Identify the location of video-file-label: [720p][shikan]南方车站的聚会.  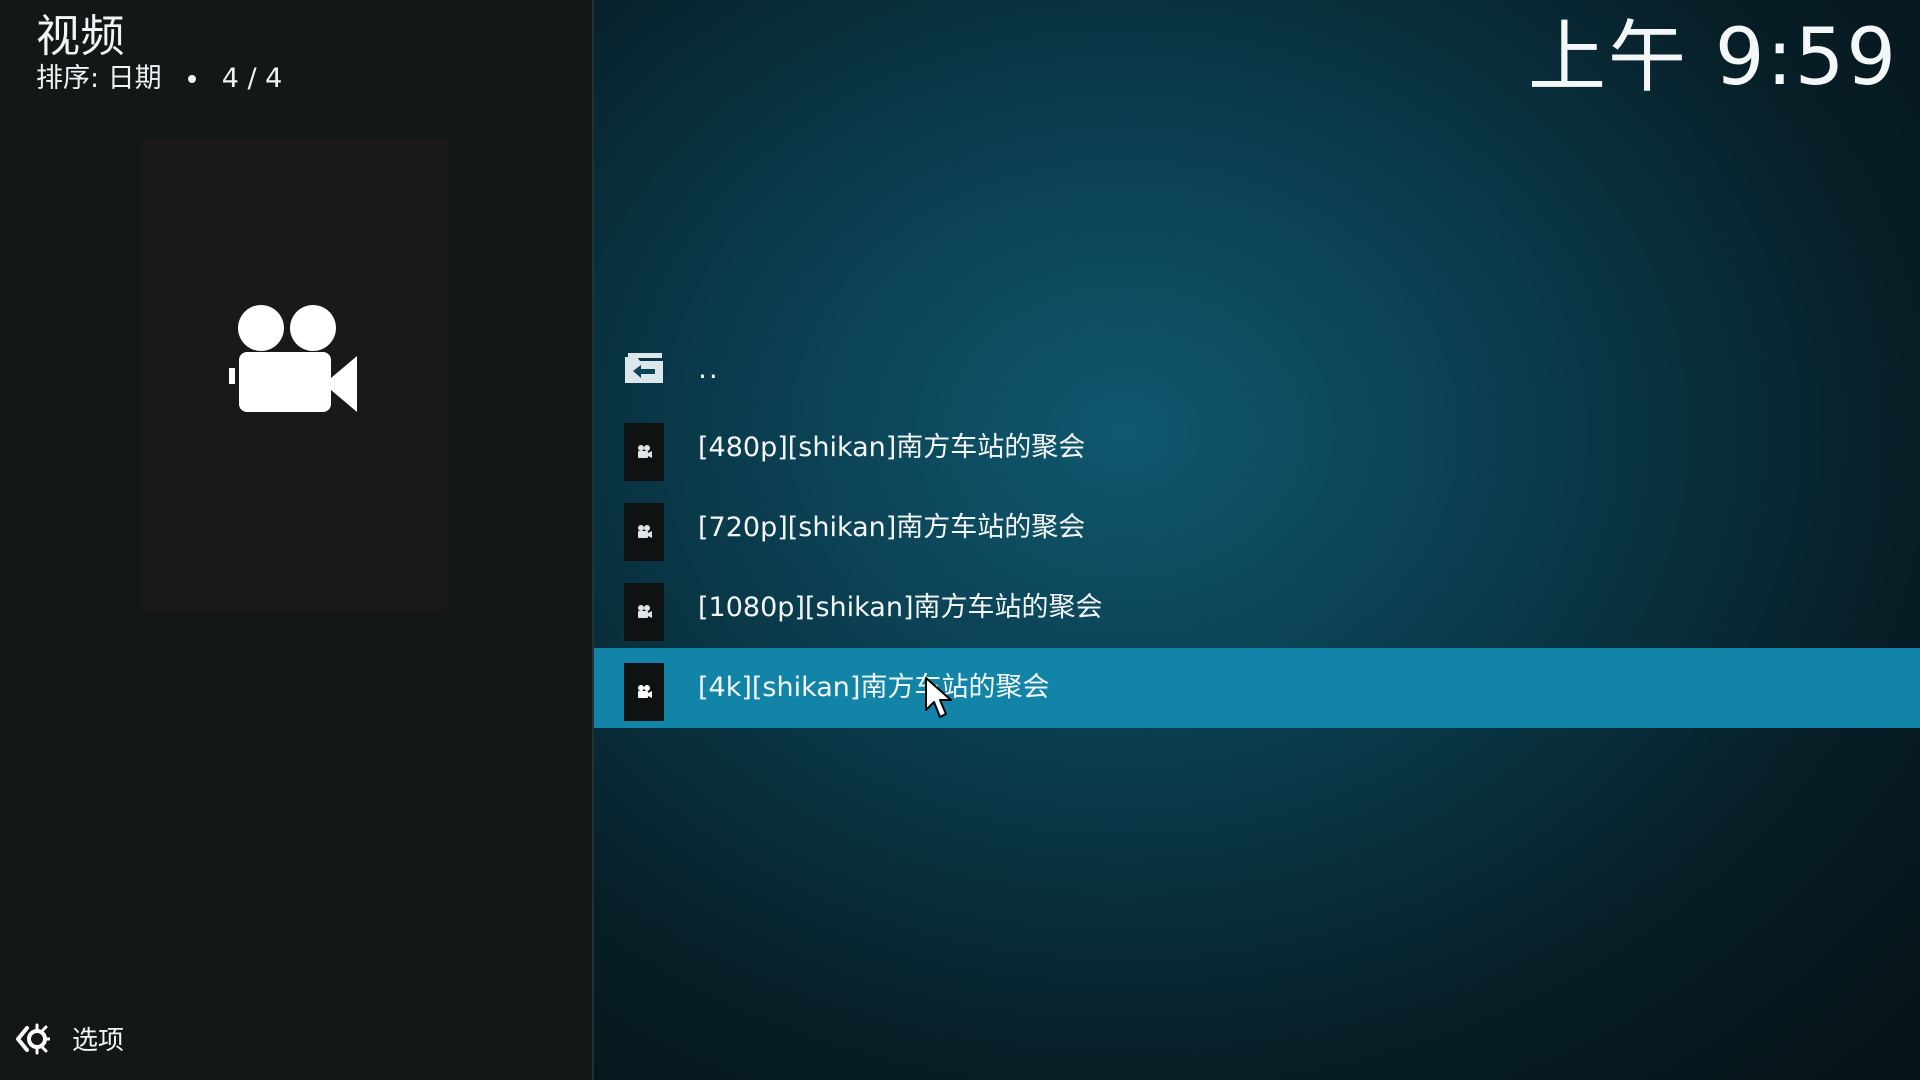
(892, 527).